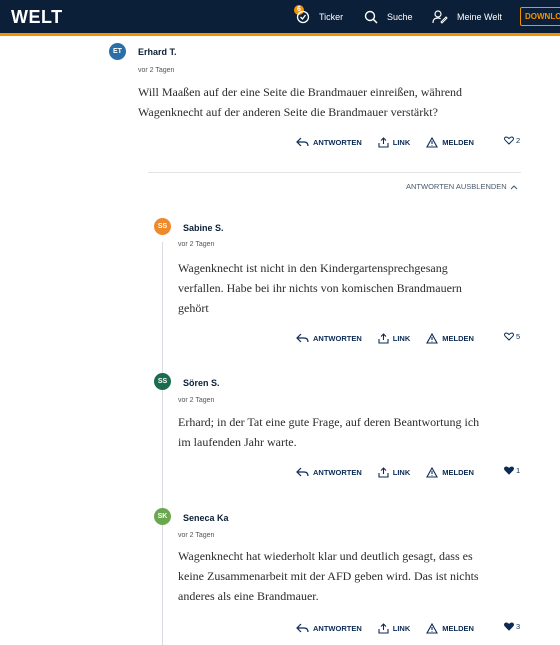 This screenshot has width=560, height=645. What do you see at coordinates (371, 17) in the screenshot?
I see `search-icon` at bounding box center [371, 17].